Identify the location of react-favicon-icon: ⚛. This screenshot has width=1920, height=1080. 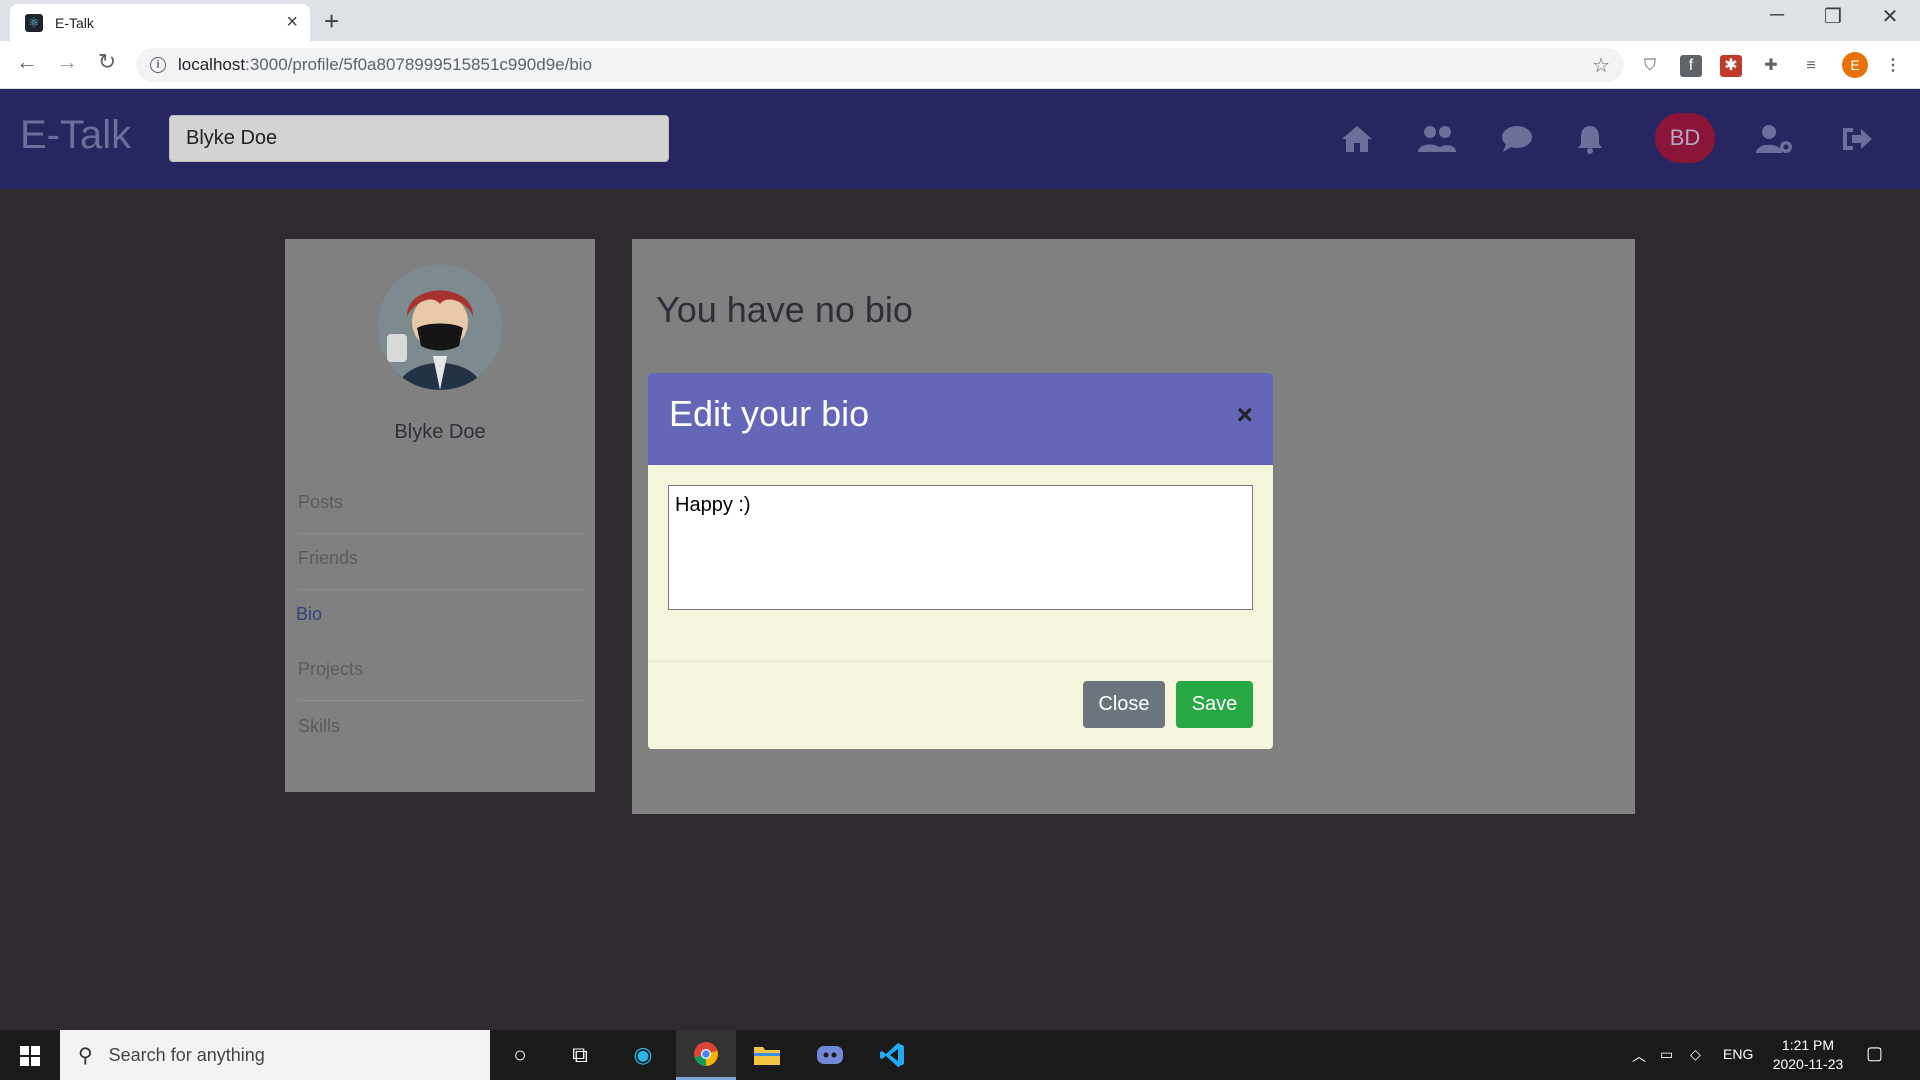
(34, 22).